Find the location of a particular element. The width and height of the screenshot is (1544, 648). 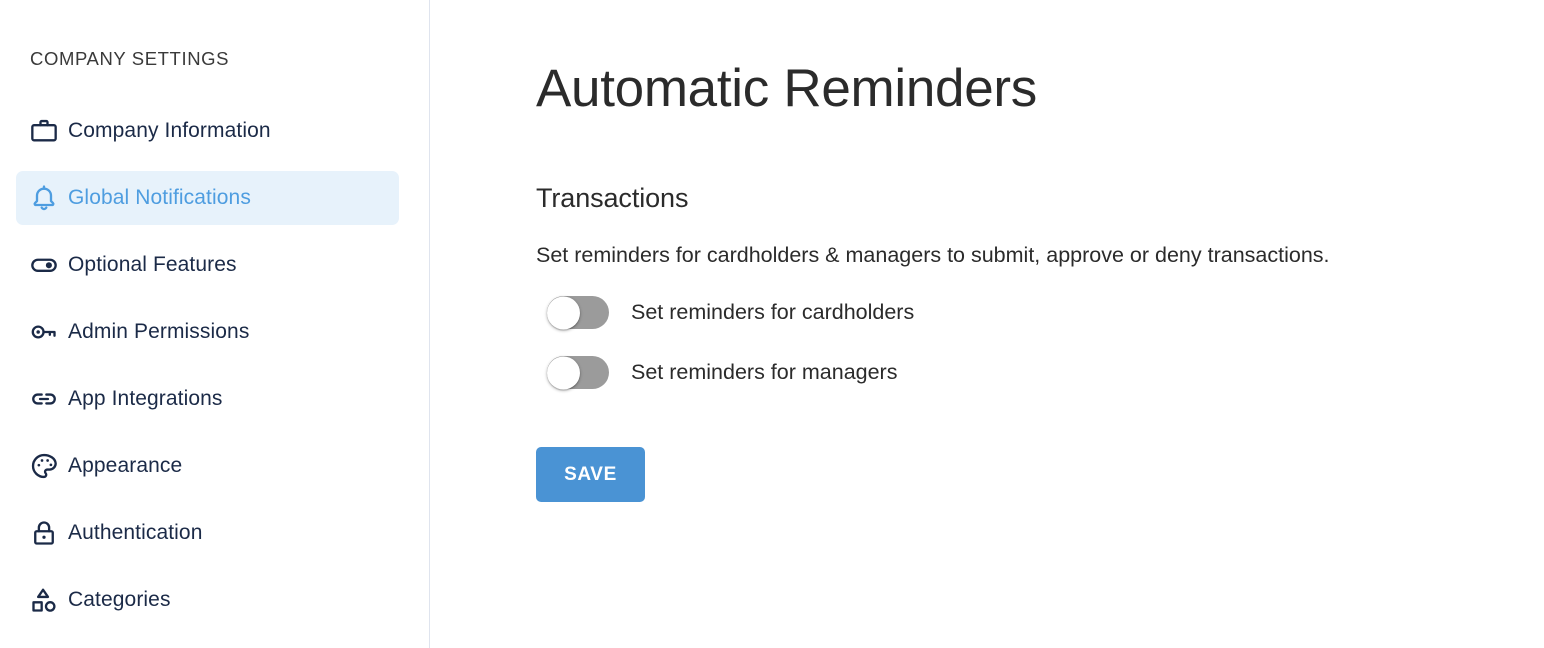

sidebar-item-categories: Categories is located at coordinates (207, 600).